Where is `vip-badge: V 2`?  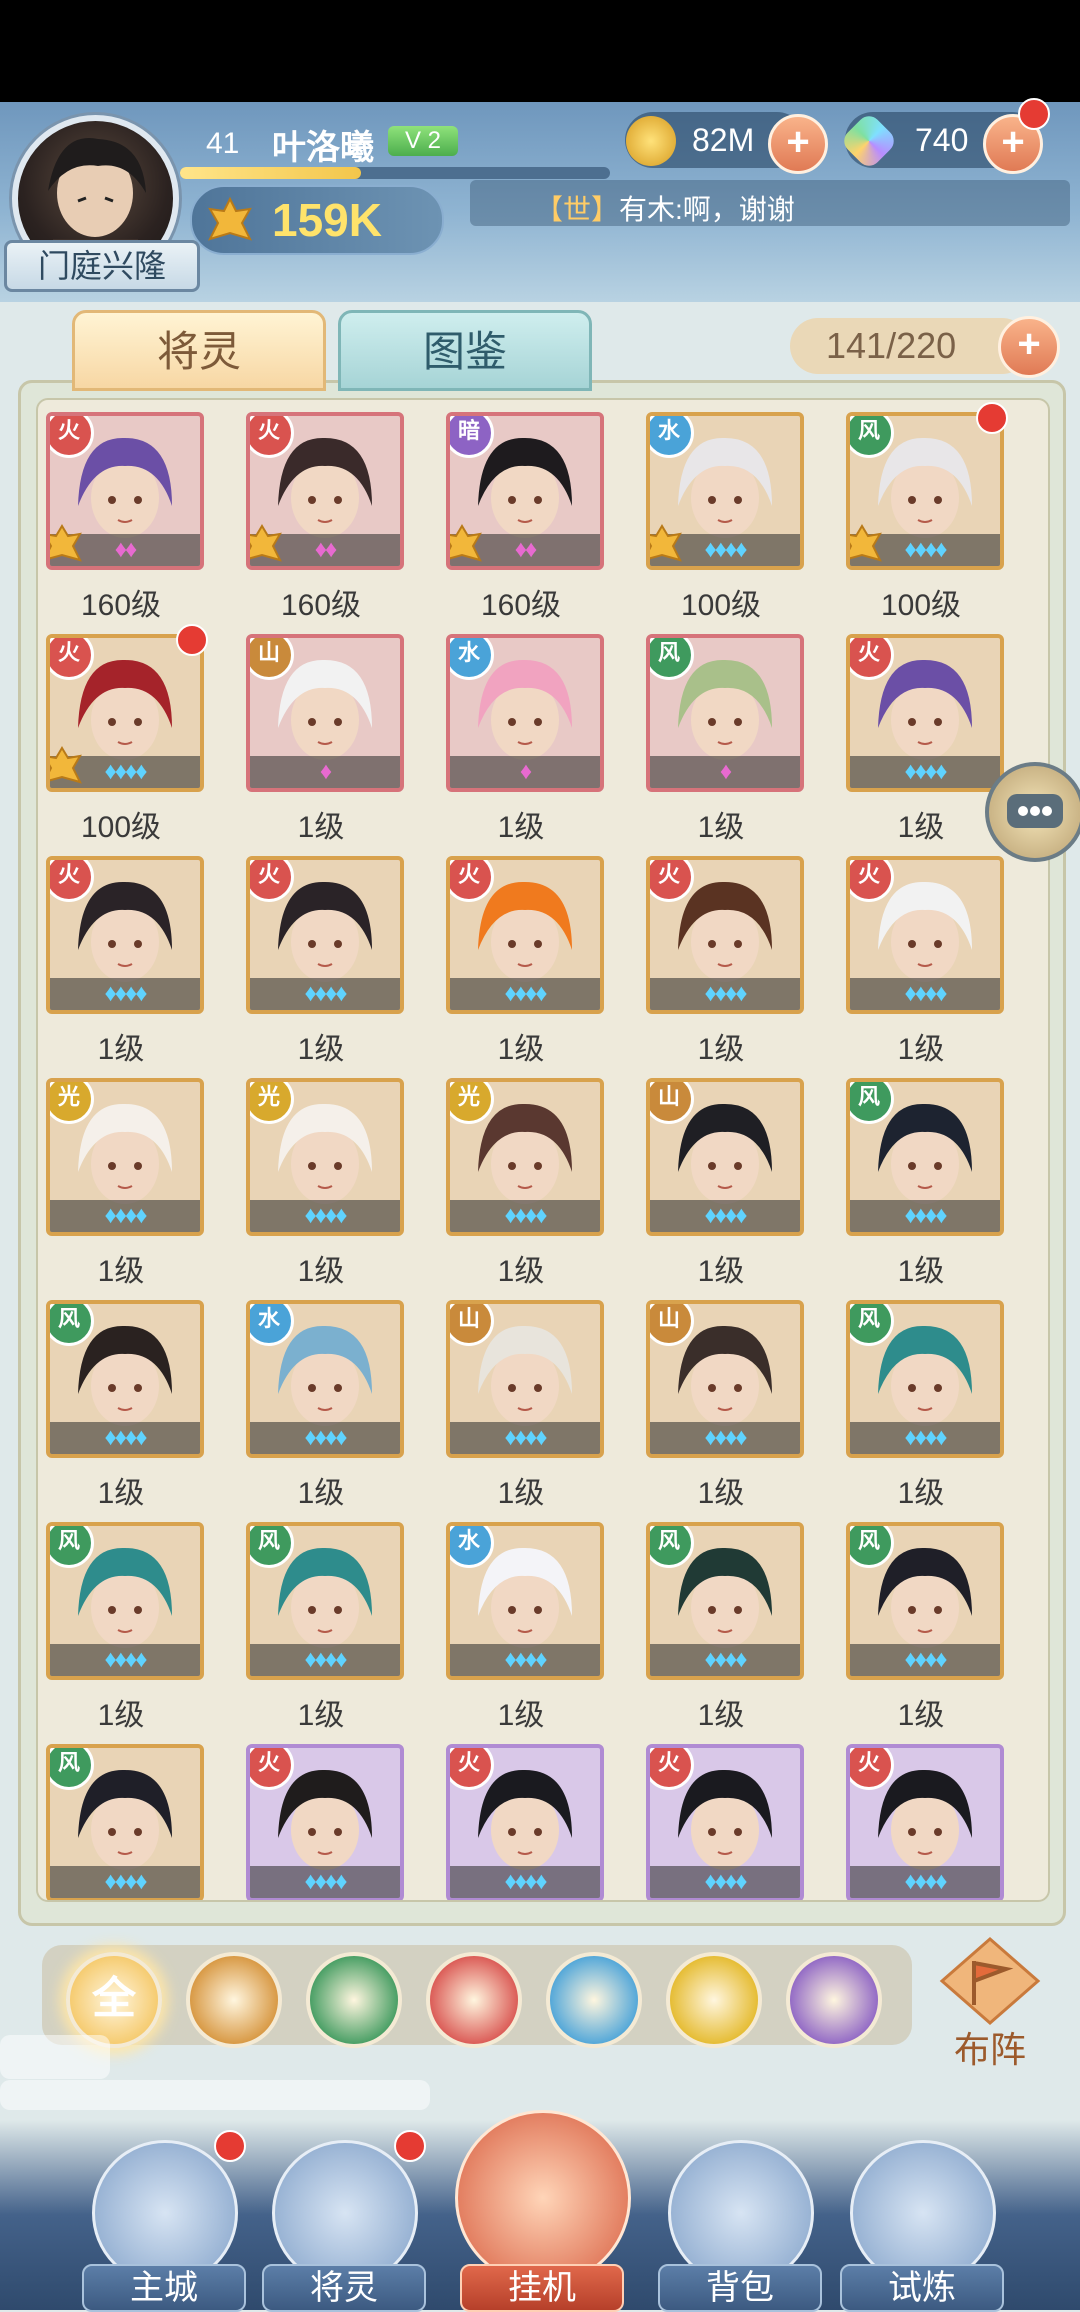 vip-badge: V 2 is located at coordinates (423, 141).